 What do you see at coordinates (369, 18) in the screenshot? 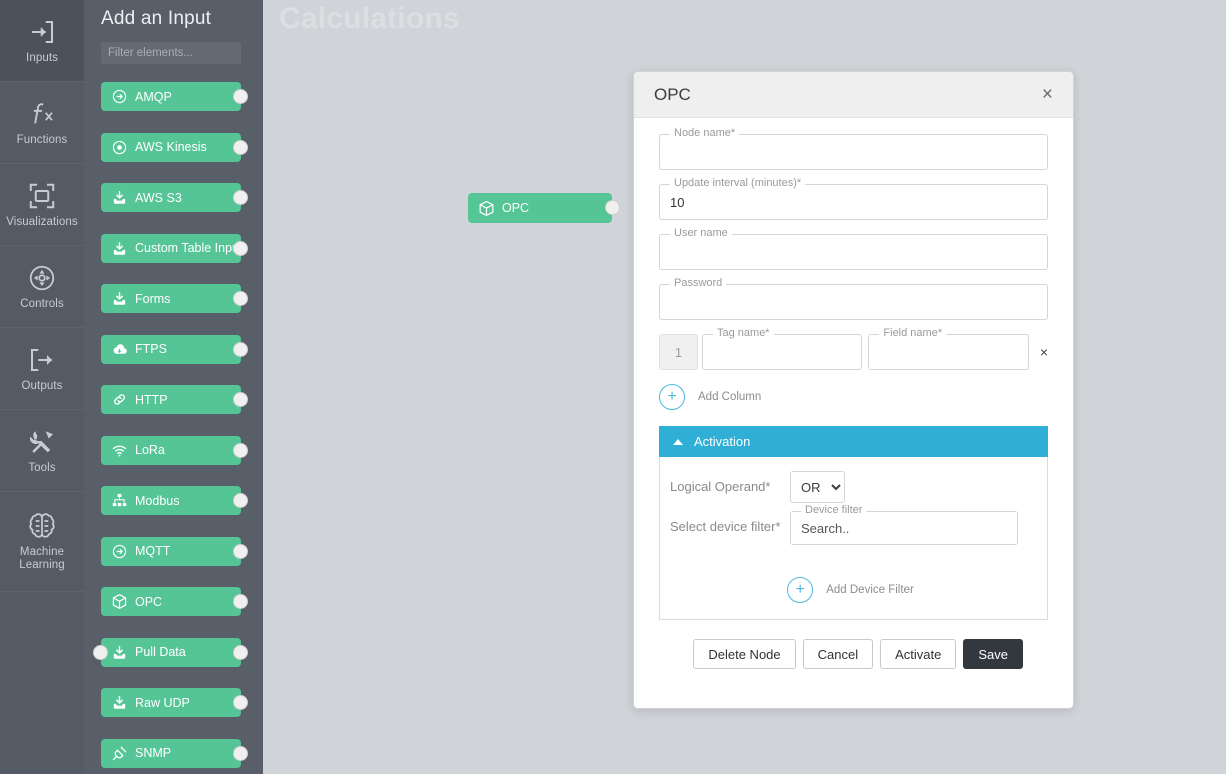
I see `page-title: Calculations` at bounding box center [369, 18].